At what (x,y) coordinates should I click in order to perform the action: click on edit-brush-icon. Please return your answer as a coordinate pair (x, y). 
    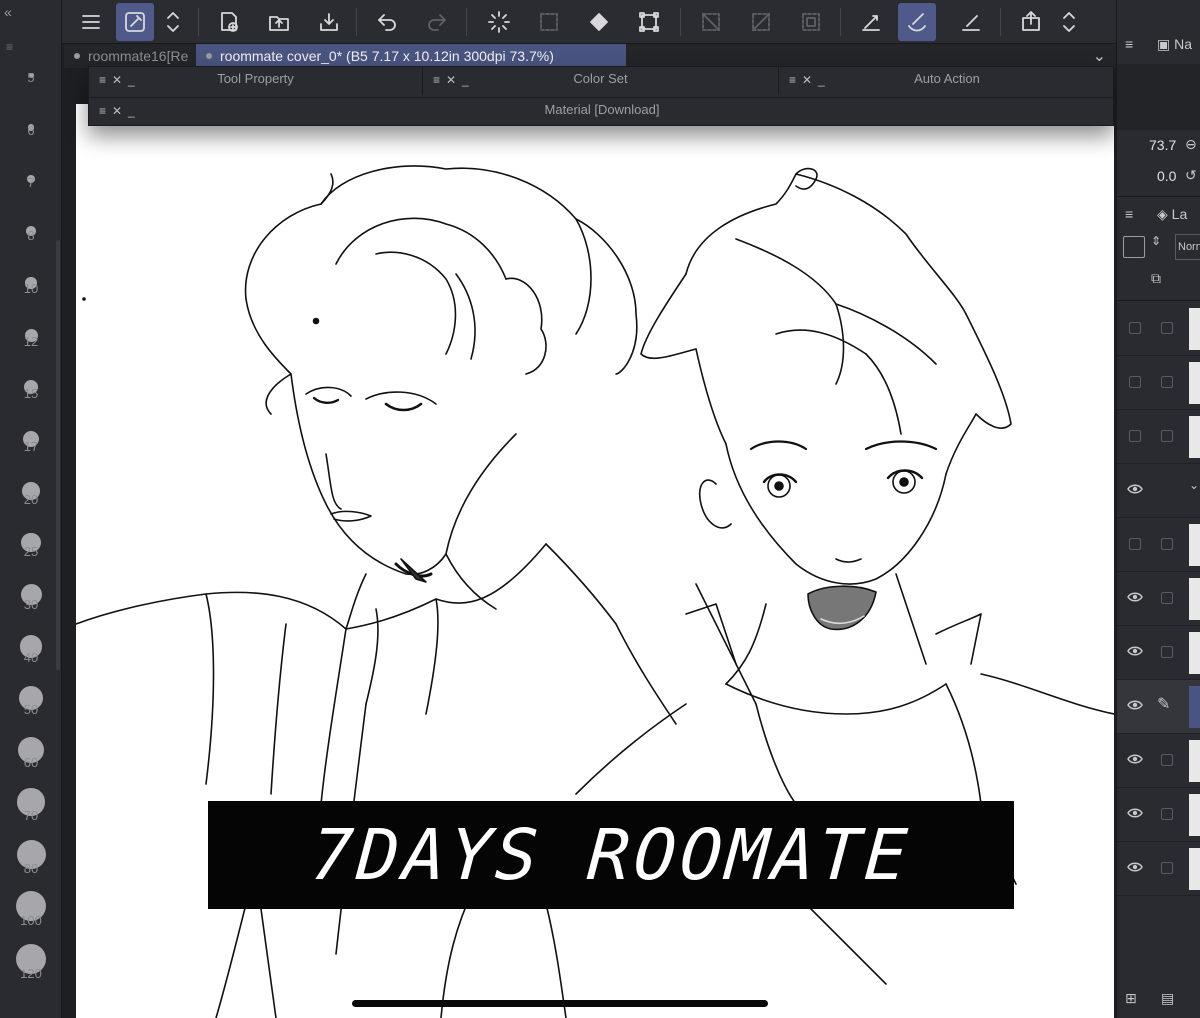
    Looking at the image, I should click on (135, 22).